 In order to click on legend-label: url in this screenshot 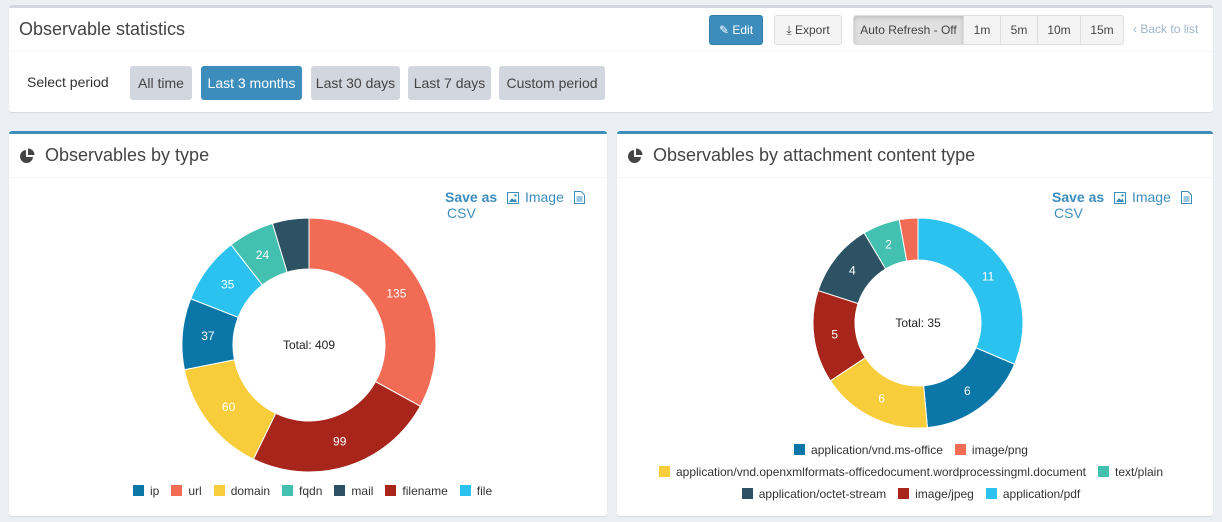, I will do `click(195, 491)`.